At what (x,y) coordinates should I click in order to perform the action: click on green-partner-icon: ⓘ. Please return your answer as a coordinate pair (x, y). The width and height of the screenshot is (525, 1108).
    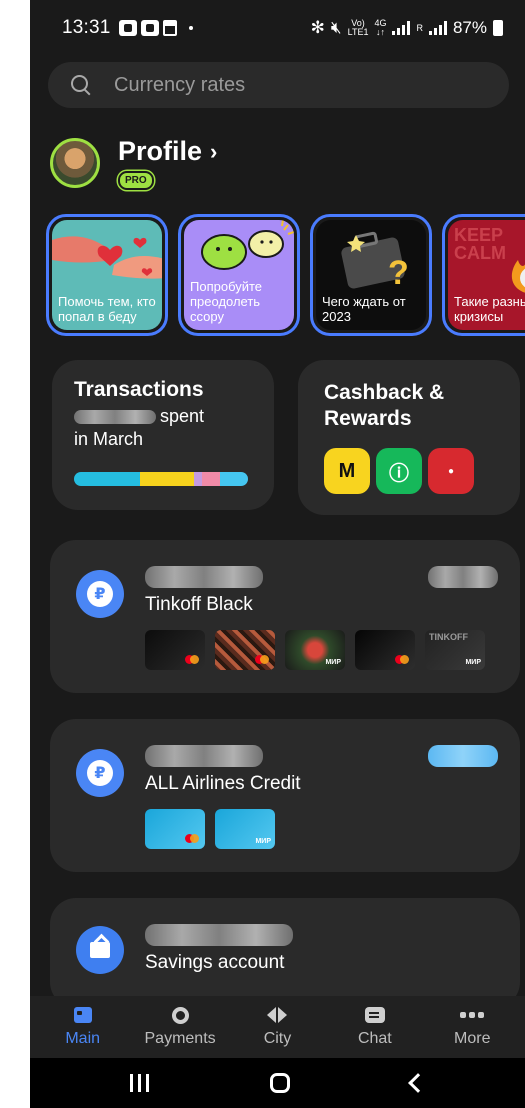
    Looking at the image, I should click on (399, 471).